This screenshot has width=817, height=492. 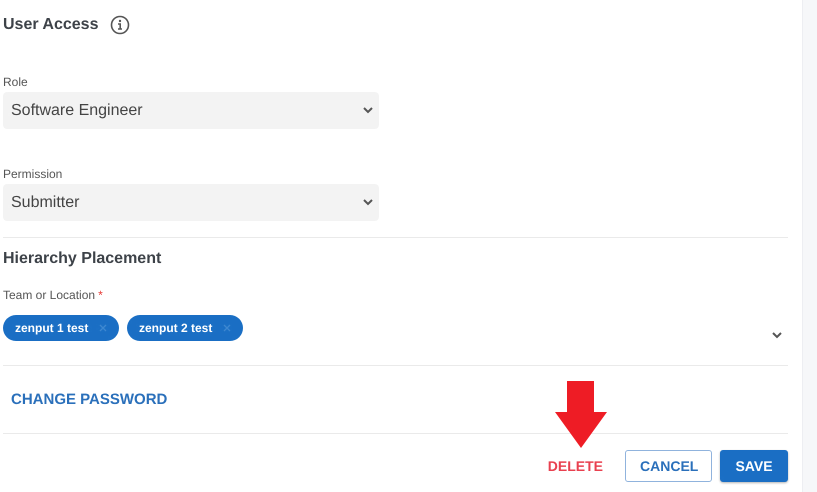 What do you see at coordinates (16, 82) in the screenshot?
I see `field-label: Role` at bounding box center [16, 82].